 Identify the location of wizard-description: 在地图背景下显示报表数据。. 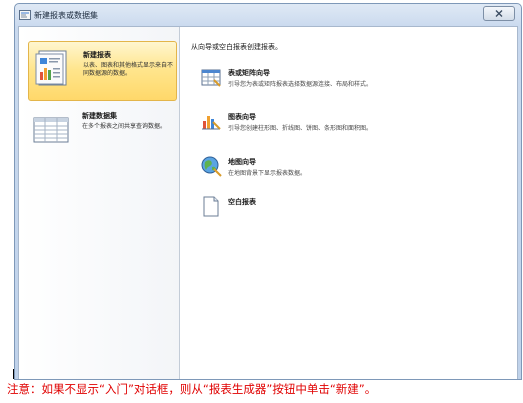
(267, 173).